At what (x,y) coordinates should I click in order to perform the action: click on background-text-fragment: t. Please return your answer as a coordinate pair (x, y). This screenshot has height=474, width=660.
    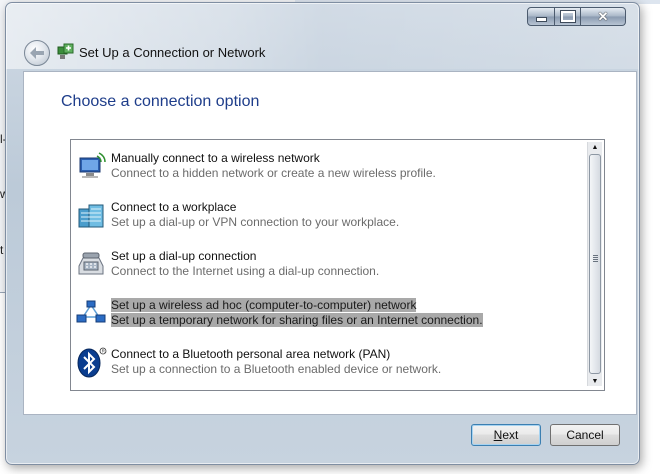
    Looking at the image, I should click on (2, 250).